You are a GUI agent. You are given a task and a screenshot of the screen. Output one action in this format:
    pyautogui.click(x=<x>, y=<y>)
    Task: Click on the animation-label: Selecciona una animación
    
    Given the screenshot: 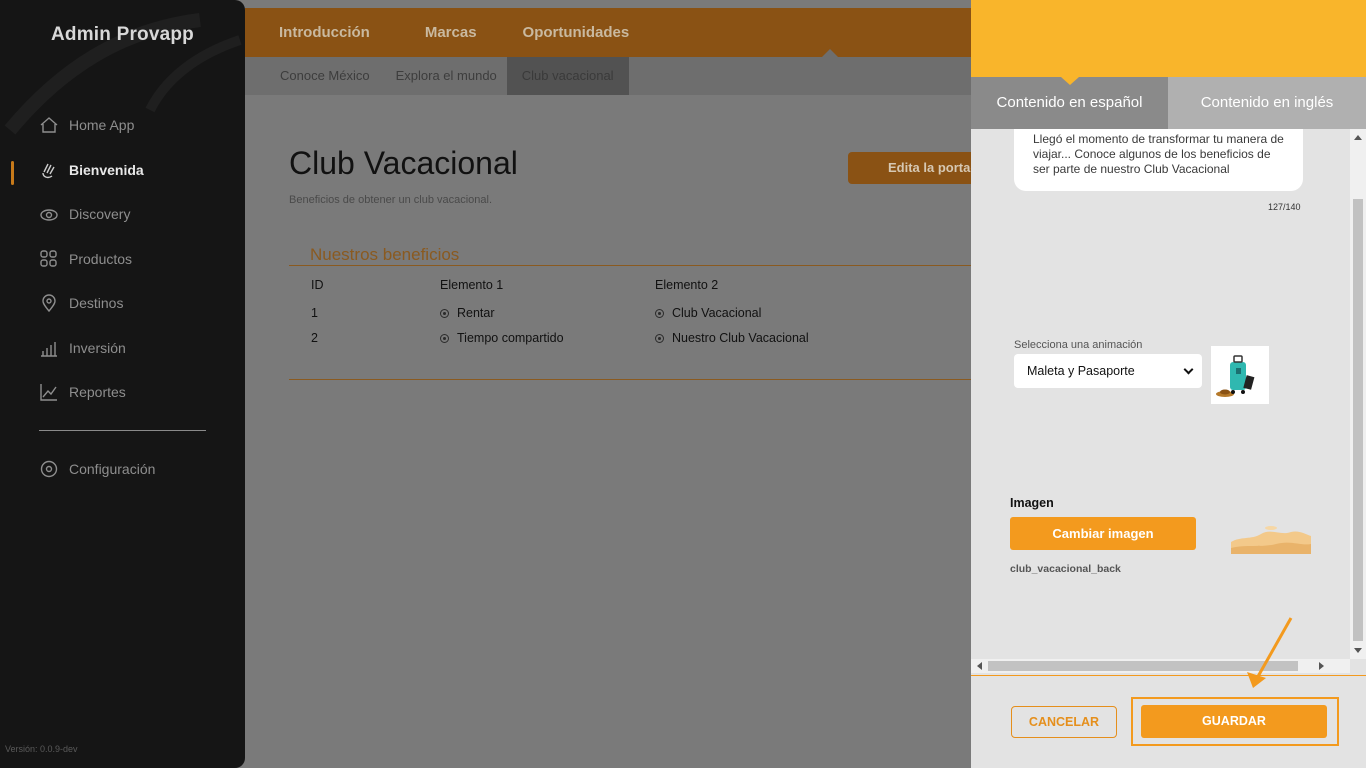 What is the action you would take?
    pyautogui.click(x=1078, y=345)
    